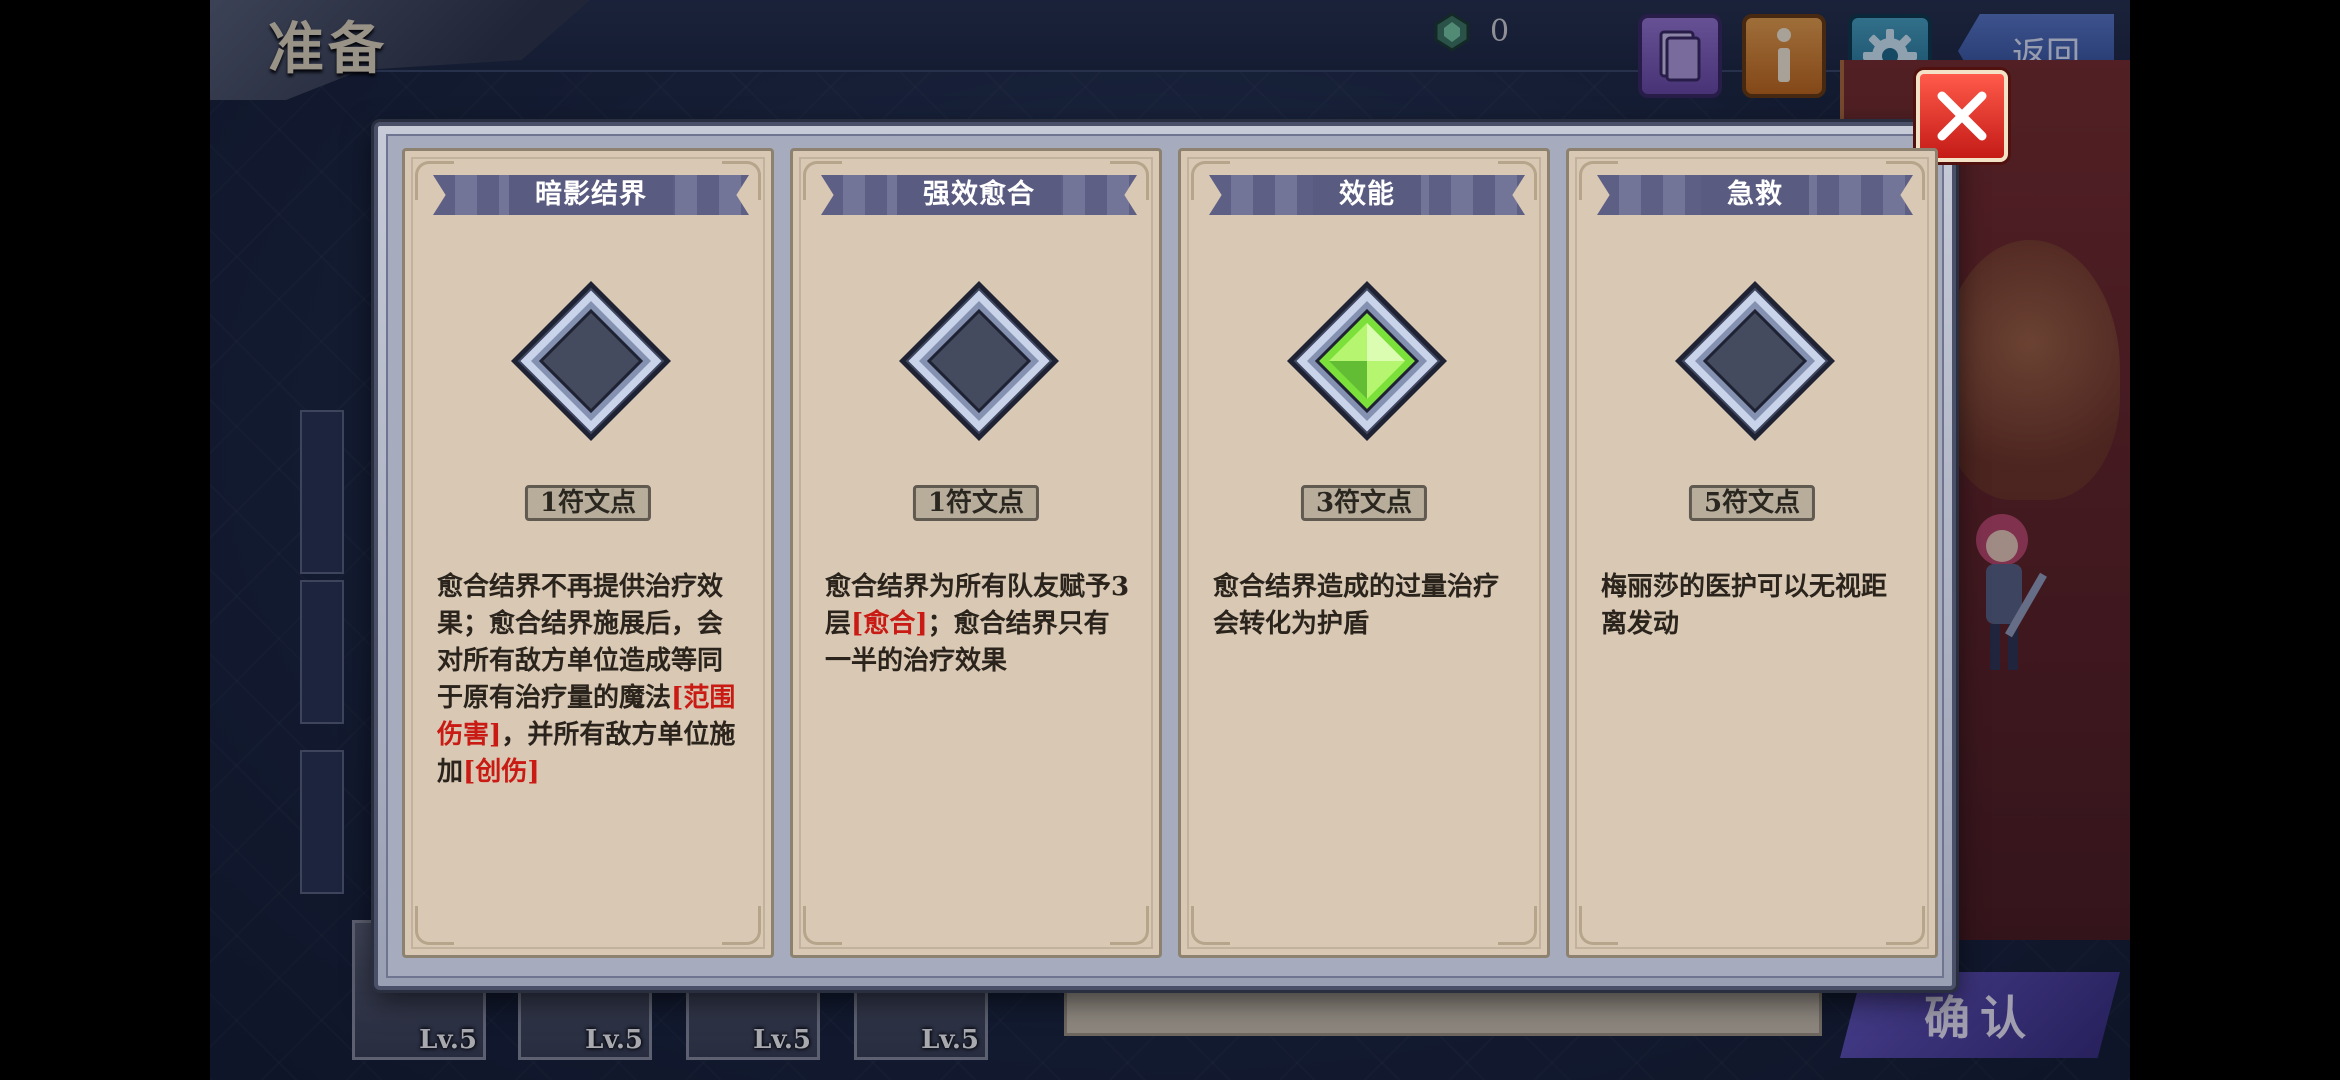  I want to click on rune-card: 急救 5符文点梅丽莎的医护可以无视距离发动, so click(1752, 553).